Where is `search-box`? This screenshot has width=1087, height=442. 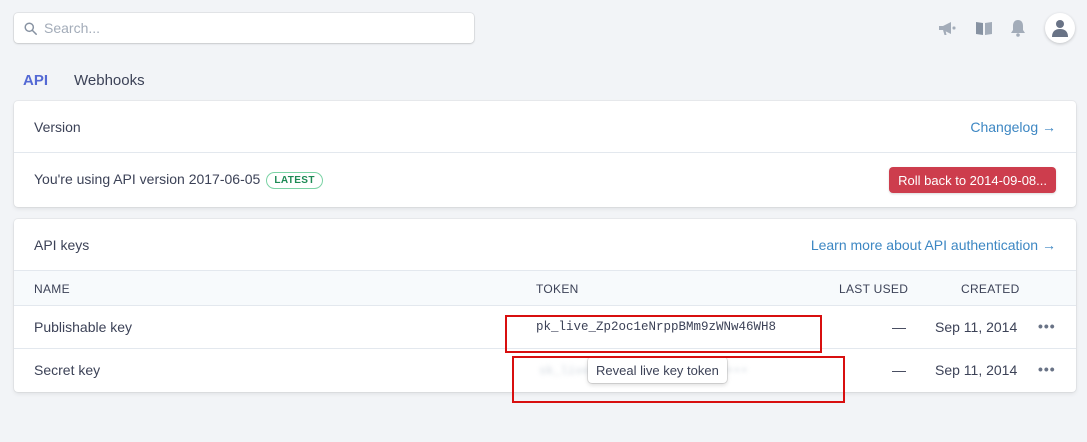
search-box is located at coordinates (244, 28).